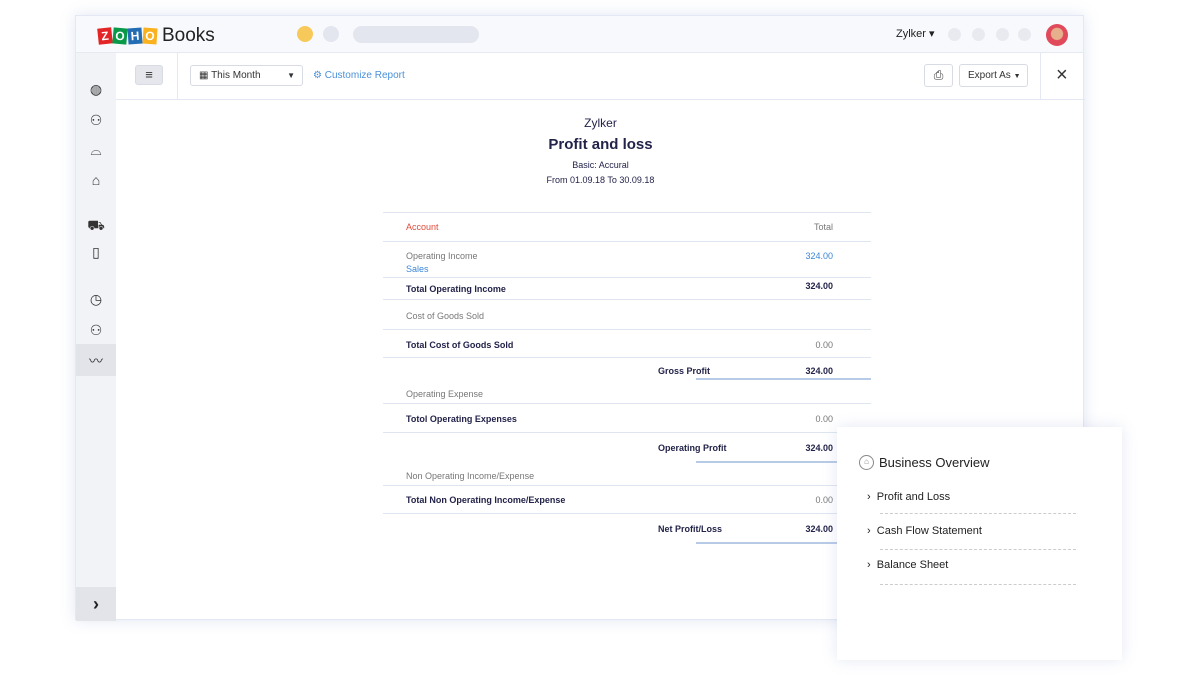 The image size is (1200, 675). Describe the element at coordinates (600, 123) in the screenshot. I see `company-name: Zylker` at that location.